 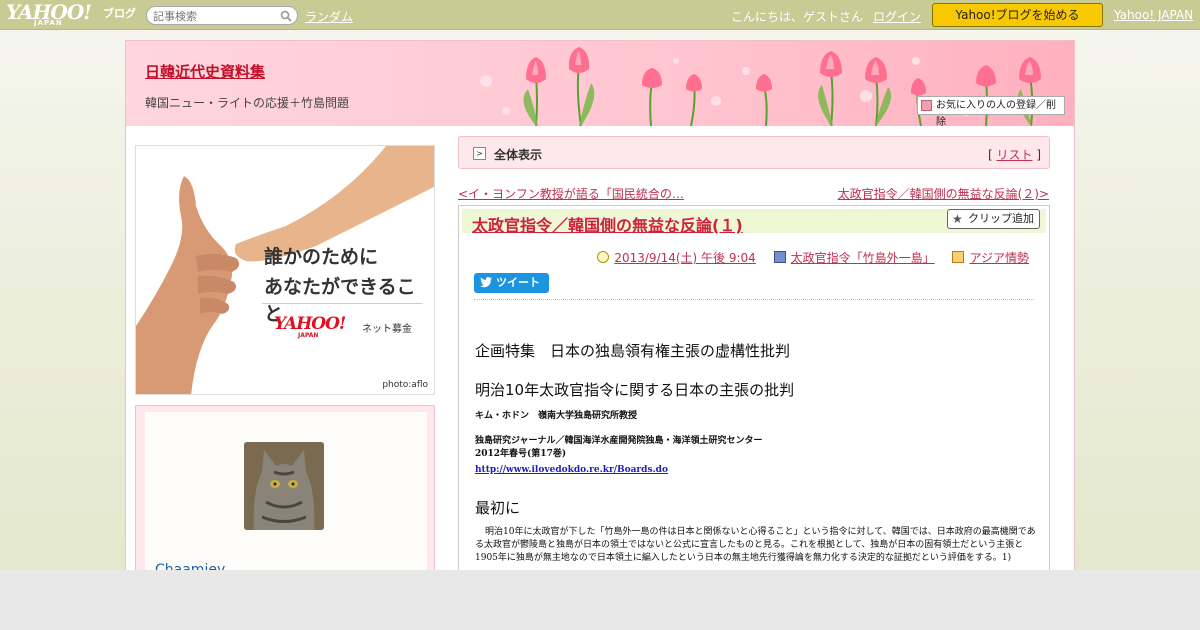 I want to click on yahoo-logo-sub: JAPAN, so click(x=48, y=23).